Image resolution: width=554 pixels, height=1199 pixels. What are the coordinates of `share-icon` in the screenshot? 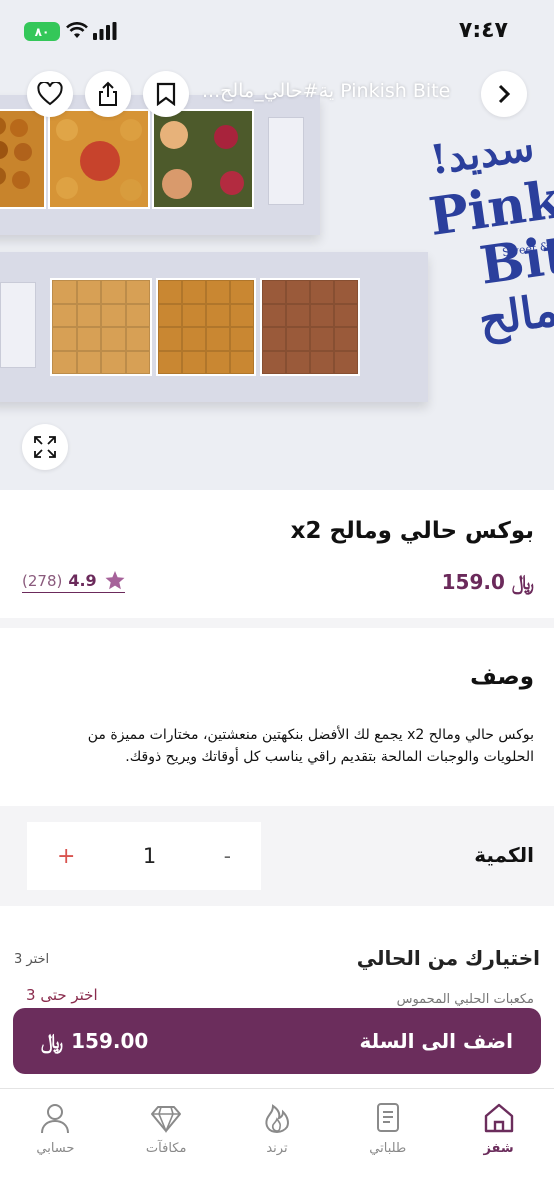 It's located at (108, 93).